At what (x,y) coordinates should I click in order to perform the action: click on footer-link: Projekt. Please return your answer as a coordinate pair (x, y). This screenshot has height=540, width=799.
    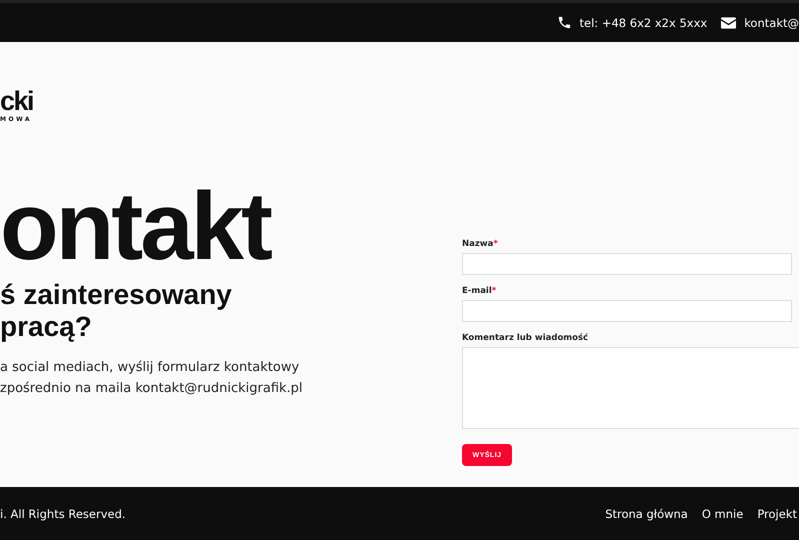
    Looking at the image, I should click on (777, 513).